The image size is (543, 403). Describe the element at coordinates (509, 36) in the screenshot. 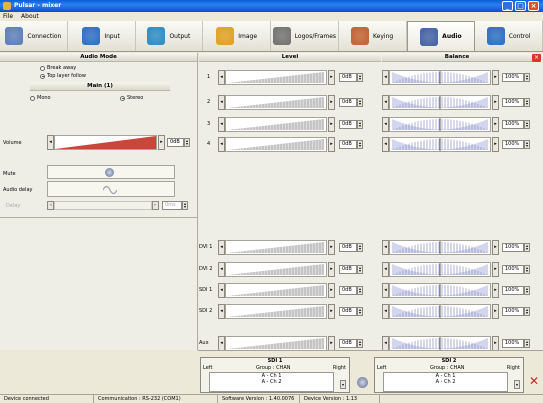

I see `tab-control: Control` at that location.